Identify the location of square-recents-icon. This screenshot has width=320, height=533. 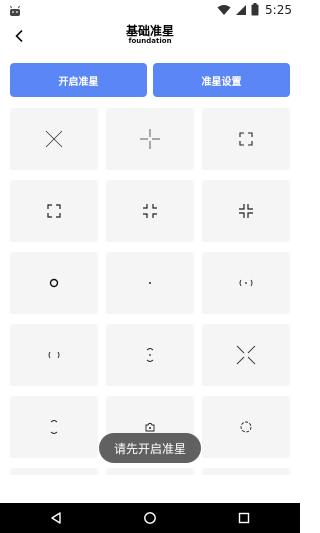
(244, 518).